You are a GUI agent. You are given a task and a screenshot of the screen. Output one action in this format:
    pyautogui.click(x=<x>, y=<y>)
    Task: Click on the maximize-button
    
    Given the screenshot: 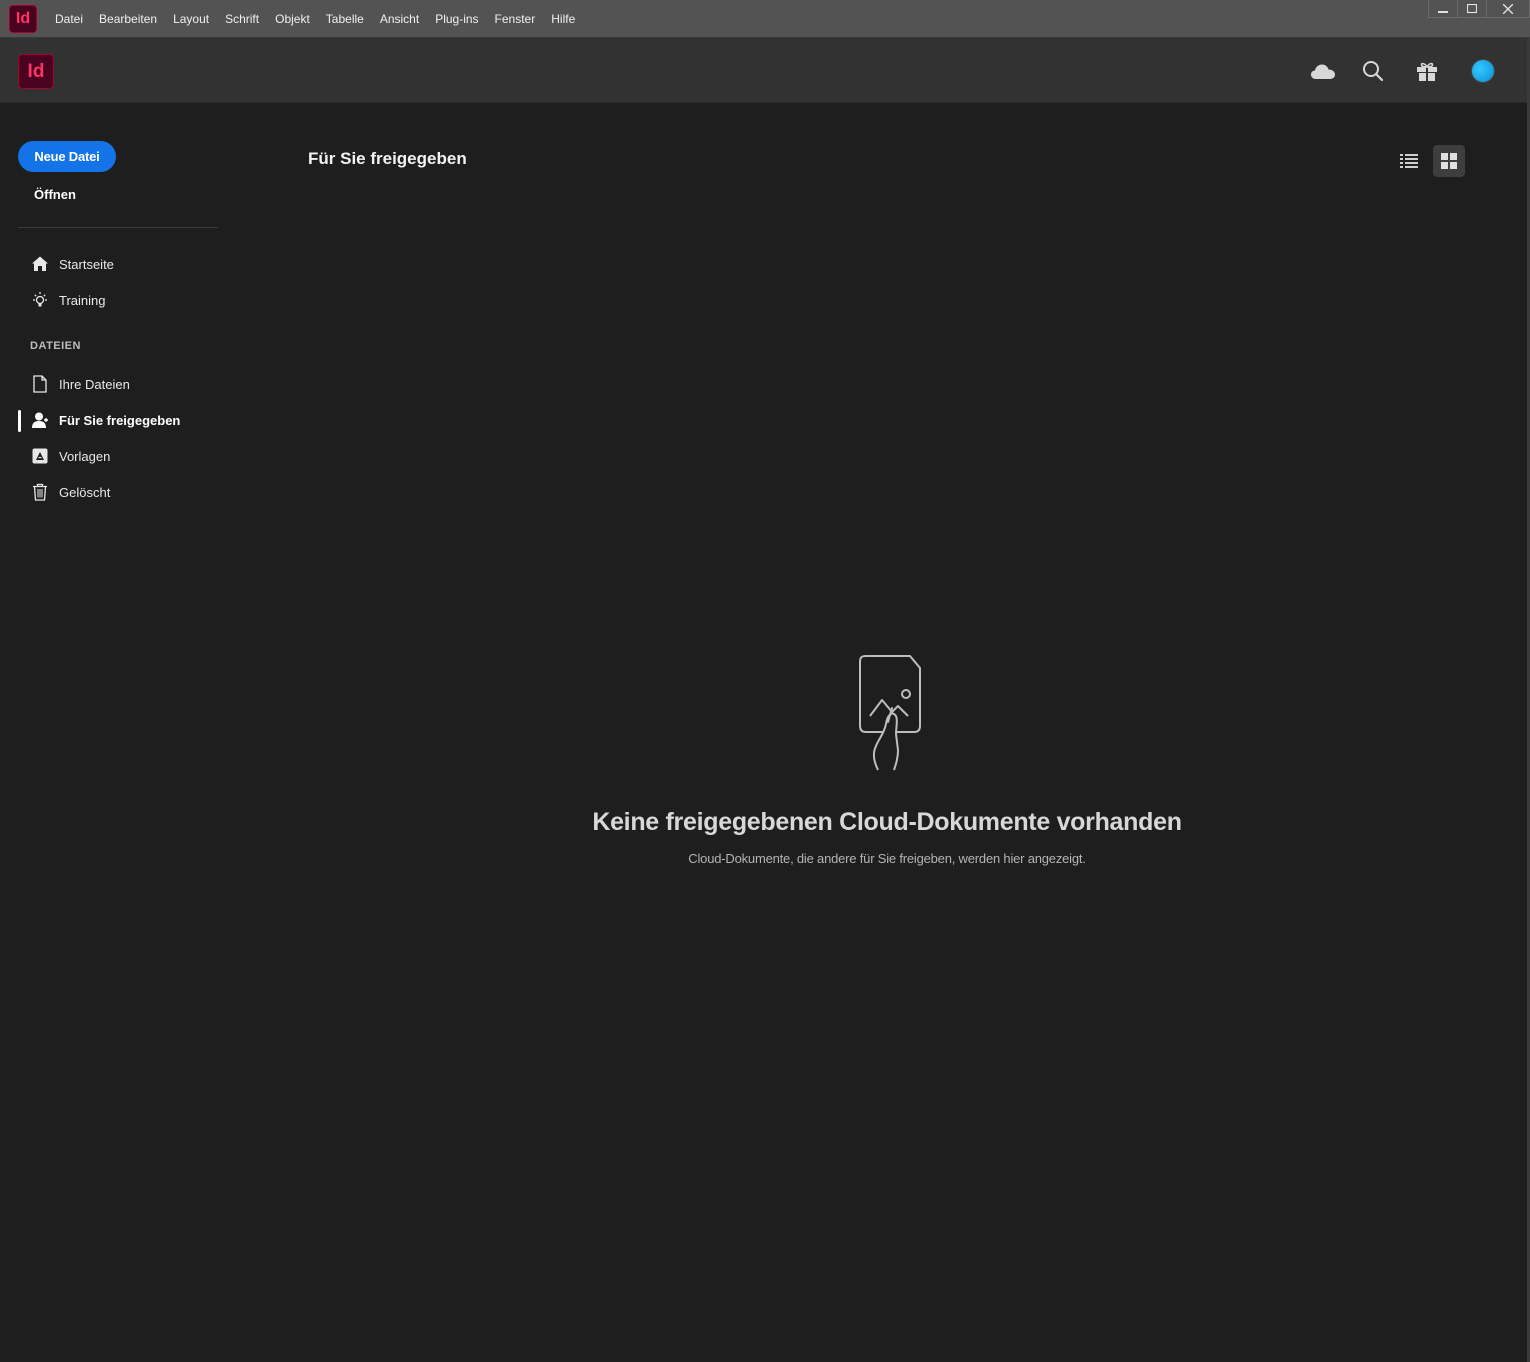 What is the action you would take?
    pyautogui.click(x=1472, y=9)
    